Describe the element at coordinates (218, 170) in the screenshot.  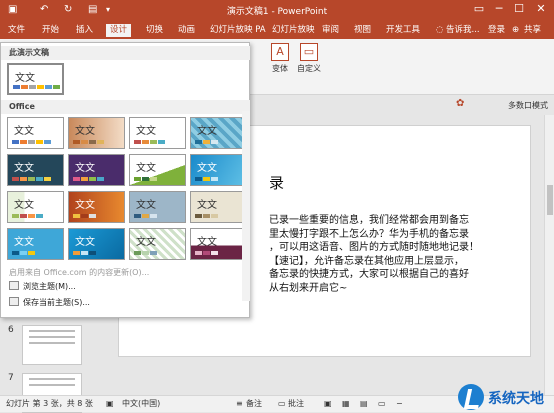
I see `theme-slice: 文文` at that location.